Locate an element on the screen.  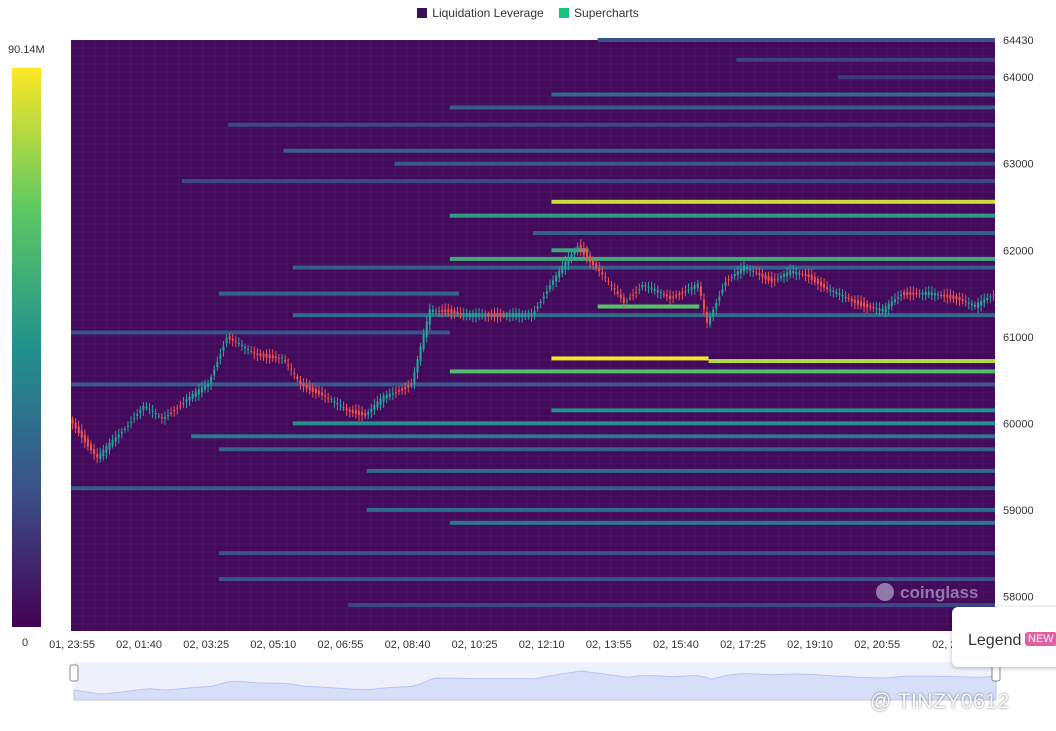
x-tick-label: 02, 17:25 is located at coordinates (743, 645).